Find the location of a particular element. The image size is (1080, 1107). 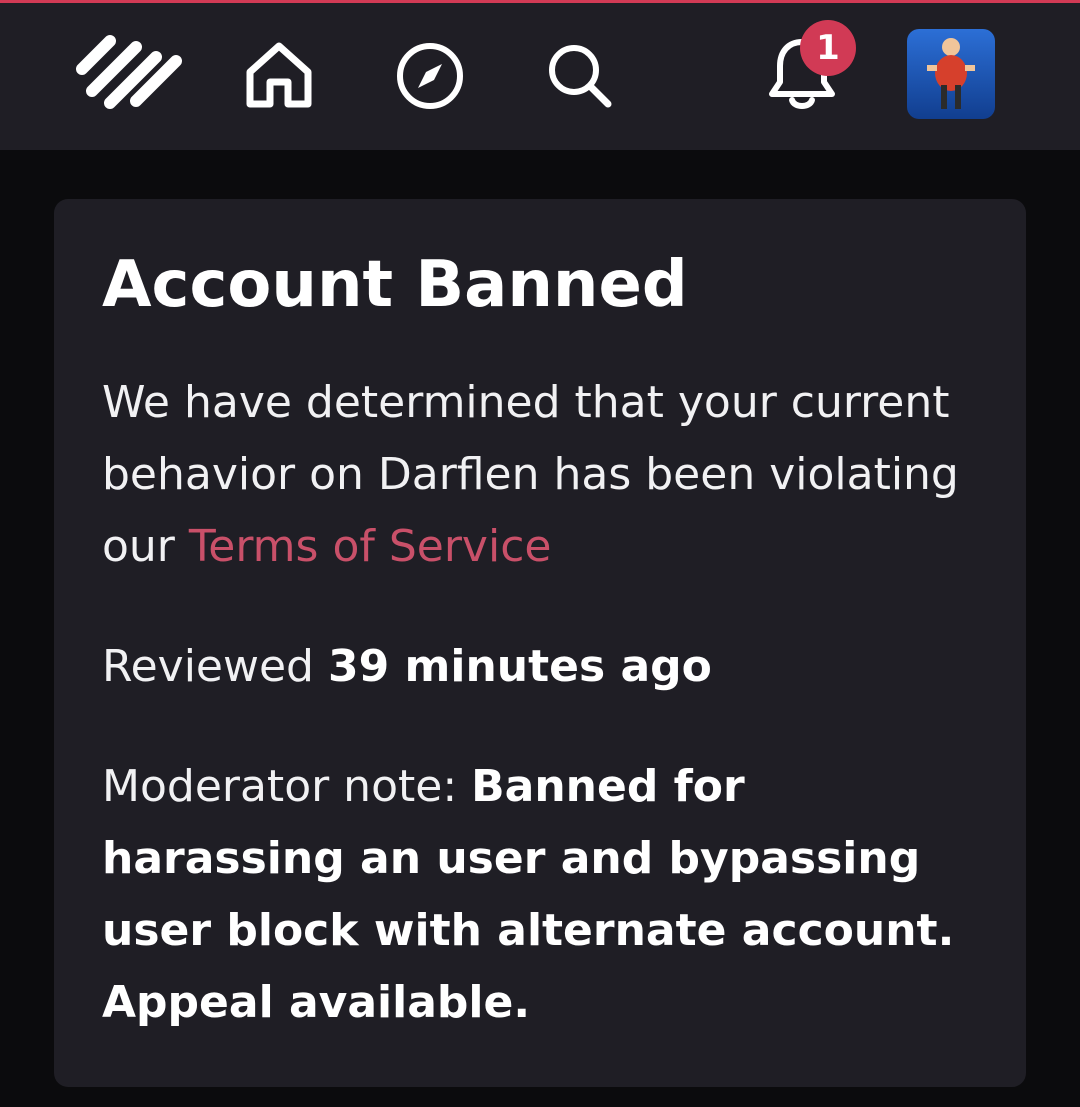

terms-of-service-link: Terms of Service is located at coordinates (370, 546).